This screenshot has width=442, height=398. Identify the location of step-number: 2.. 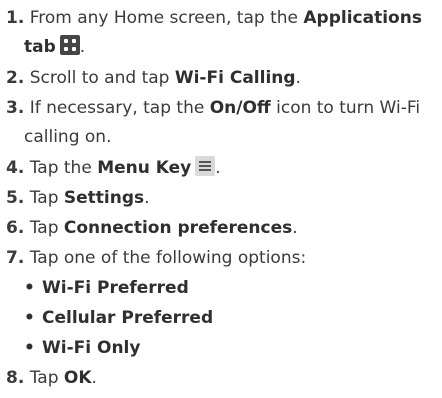
(15, 78).